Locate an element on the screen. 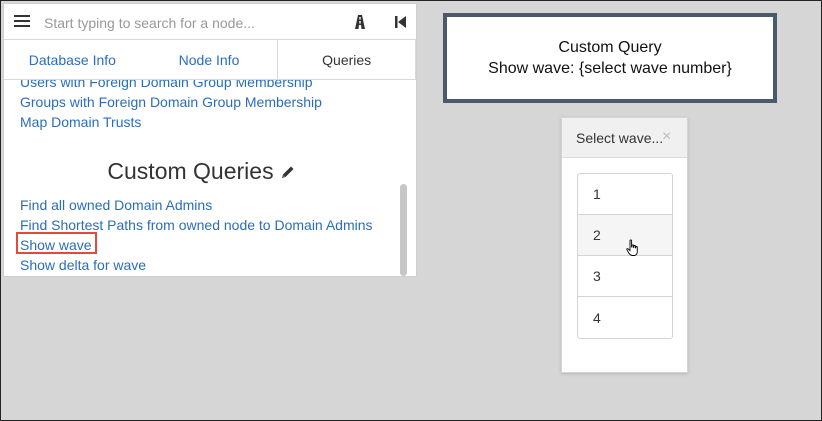 This screenshot has height=421, width=822. wave-options-list: 1 2 3 4 is located at coordinates (625, 256).